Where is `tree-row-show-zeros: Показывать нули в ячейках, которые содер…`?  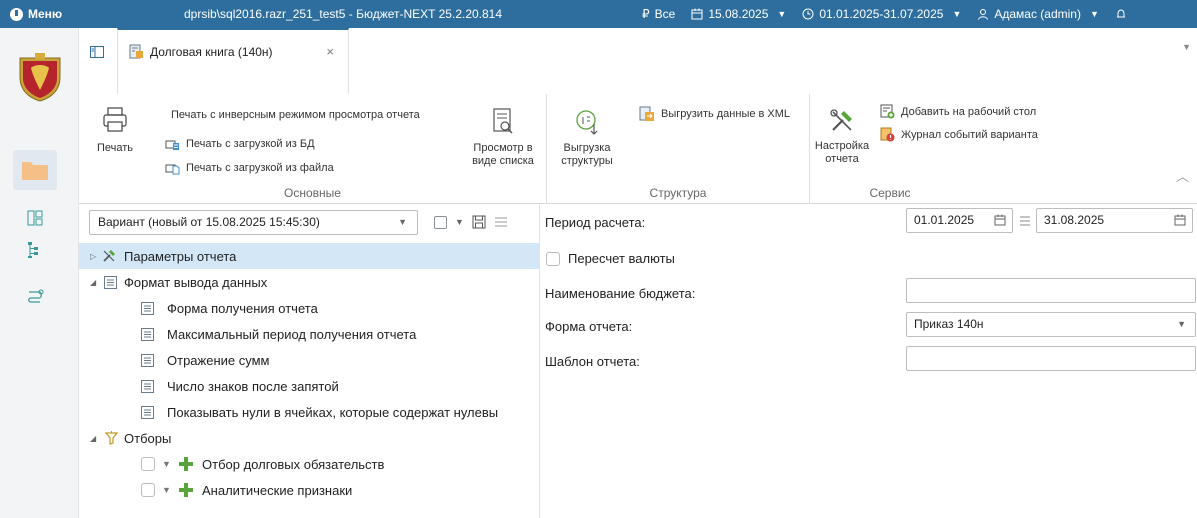
tree-row-show-zeros: Показывать нули в ячейках, которые содер… is located at coordinates (309, 412).